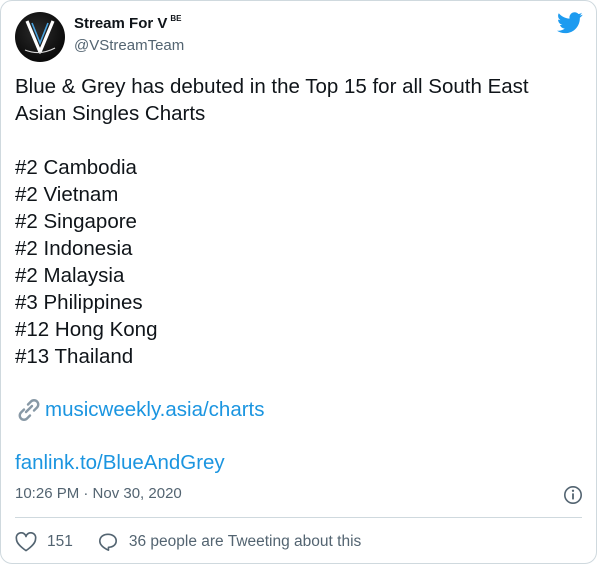 Image resolution: width=599 pixels, height=566 pixels. What do you see at coordinates (129, 45) in the screenshot?
I see `account-handle: @VStreamTeam` at bounding box center [129, 45].